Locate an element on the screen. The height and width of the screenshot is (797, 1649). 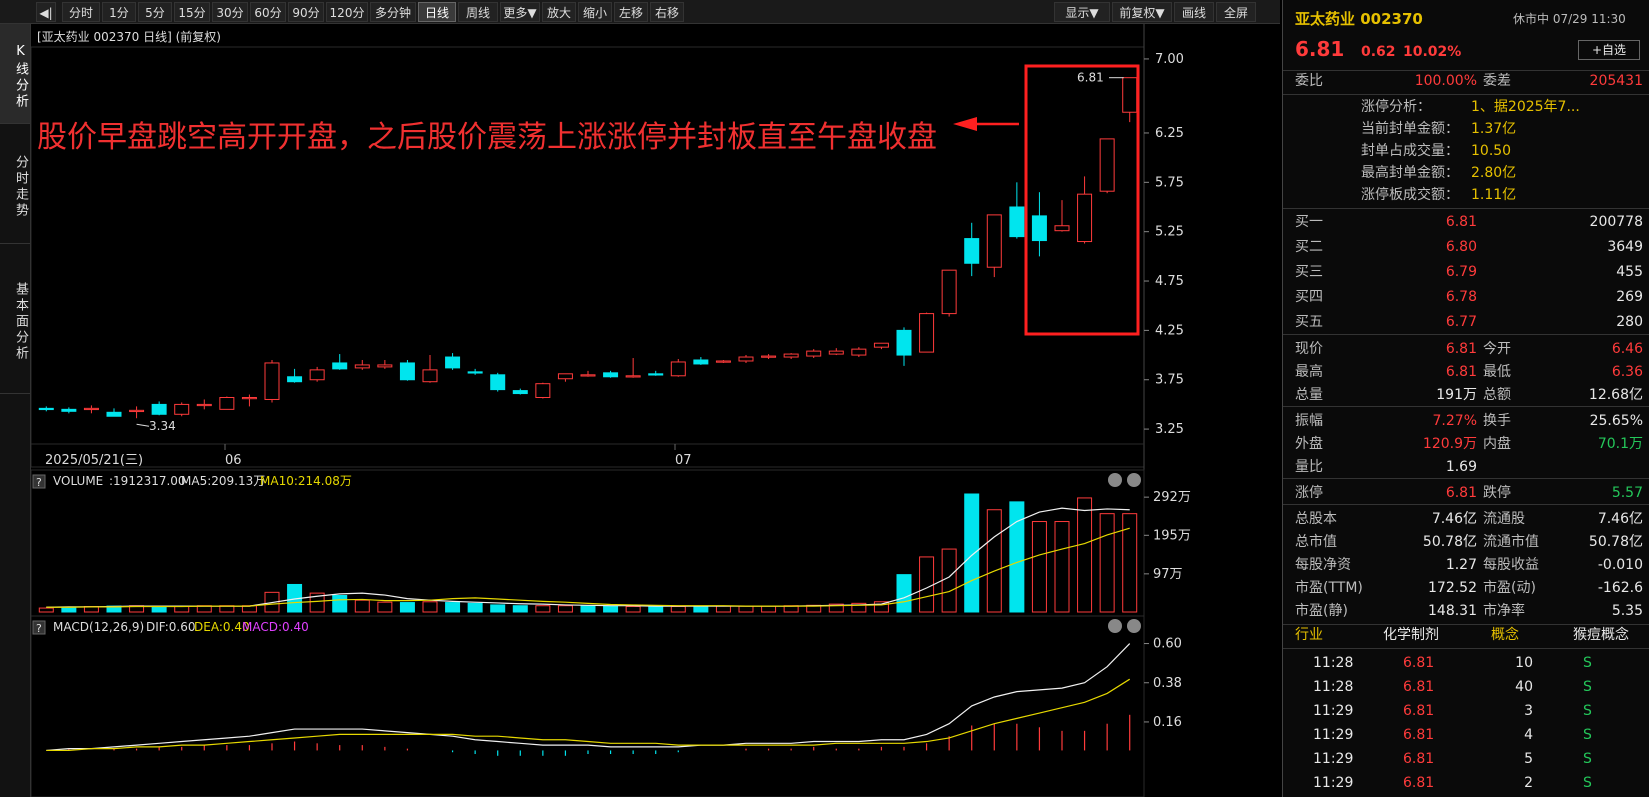
period-button-9: 日线 is located at coordinates (437, 12).